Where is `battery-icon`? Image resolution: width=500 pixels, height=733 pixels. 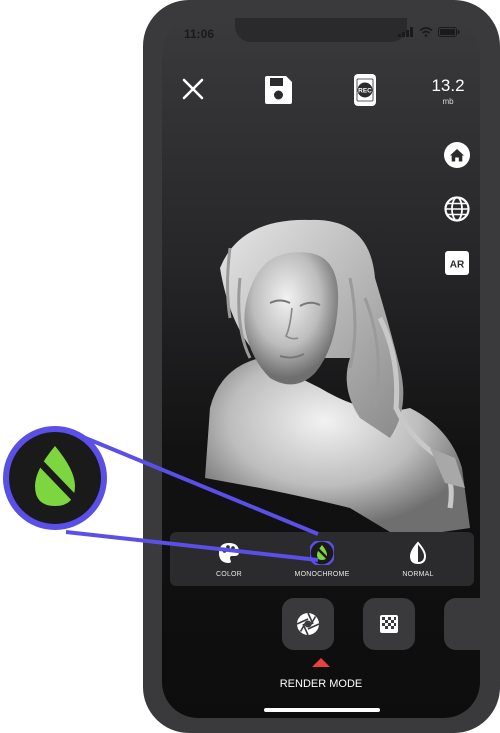 battery-icon is located at coordinates (449, 32).